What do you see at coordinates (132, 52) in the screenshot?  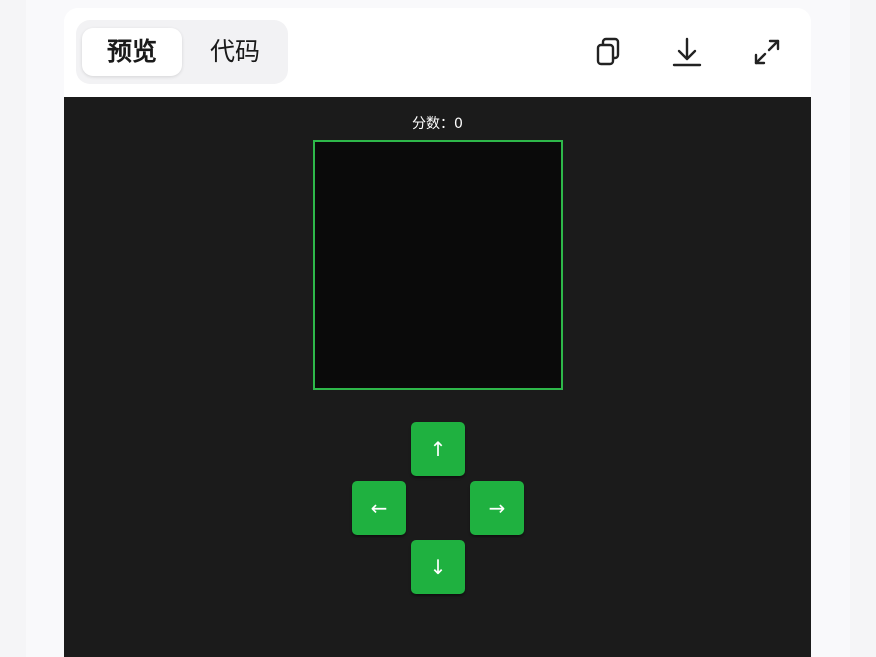 I see `tab-preview: 预览` at bounding box center [132, 52].